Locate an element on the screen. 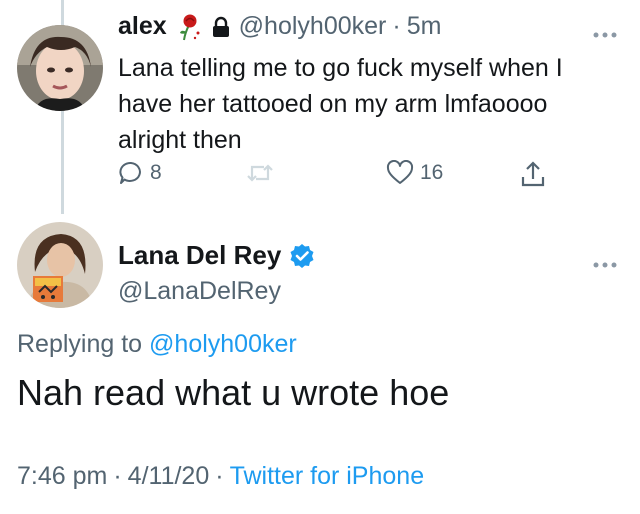 The height and width of the screenshot is (514, 640). lock-icon is located at coordinates (221, 27).